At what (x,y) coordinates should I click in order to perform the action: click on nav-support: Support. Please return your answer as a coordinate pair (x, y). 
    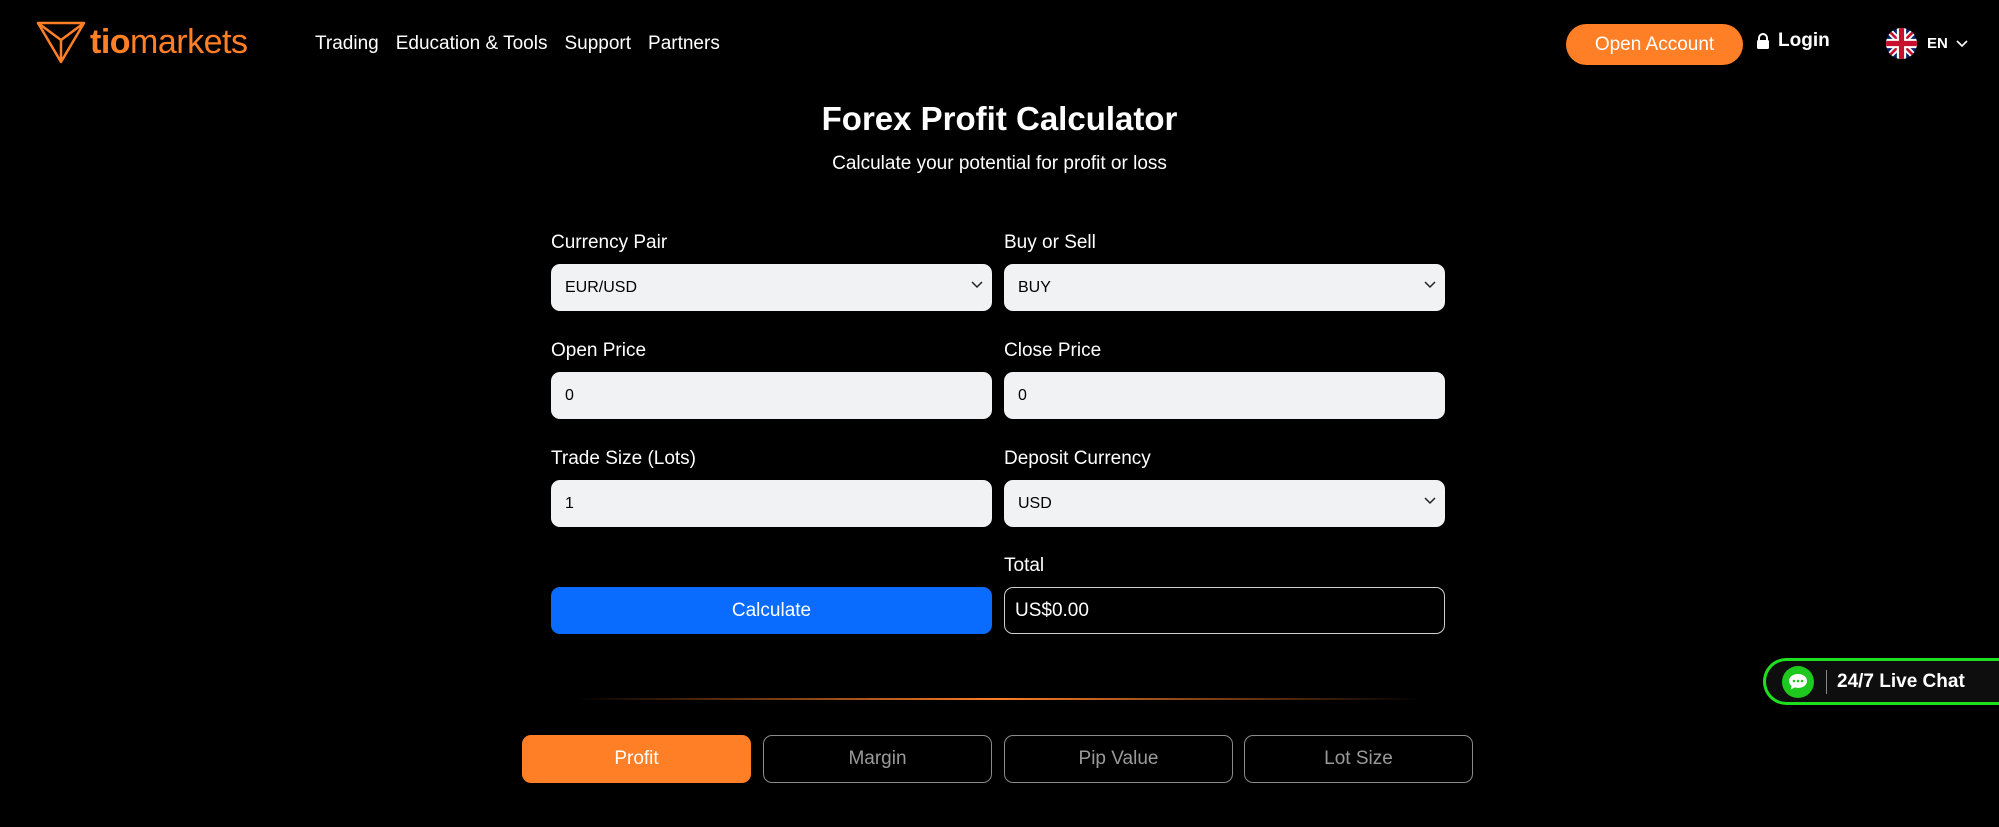
    Looking at the image, I should click on (597, 44).